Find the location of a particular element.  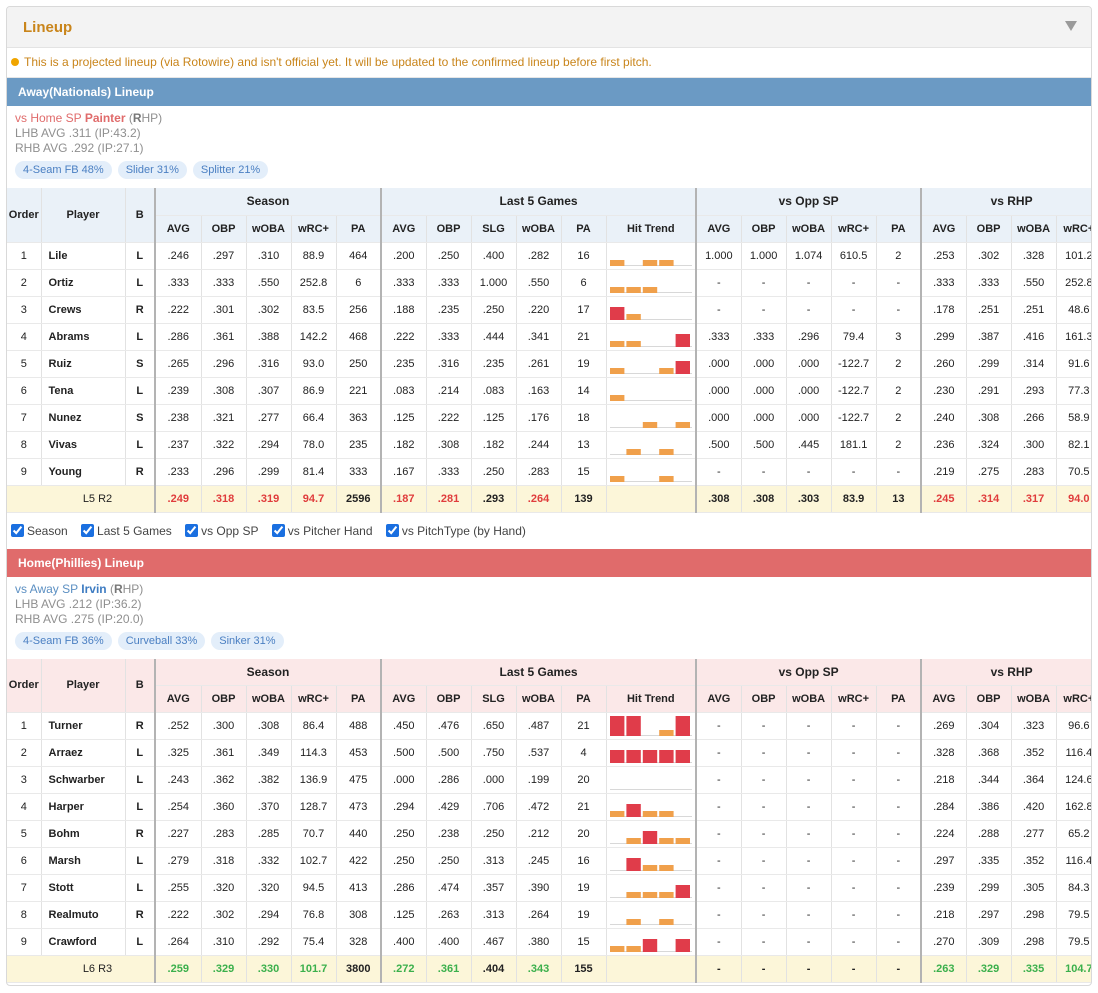

header-col-pa: PA is located at coordinates (898, 699).